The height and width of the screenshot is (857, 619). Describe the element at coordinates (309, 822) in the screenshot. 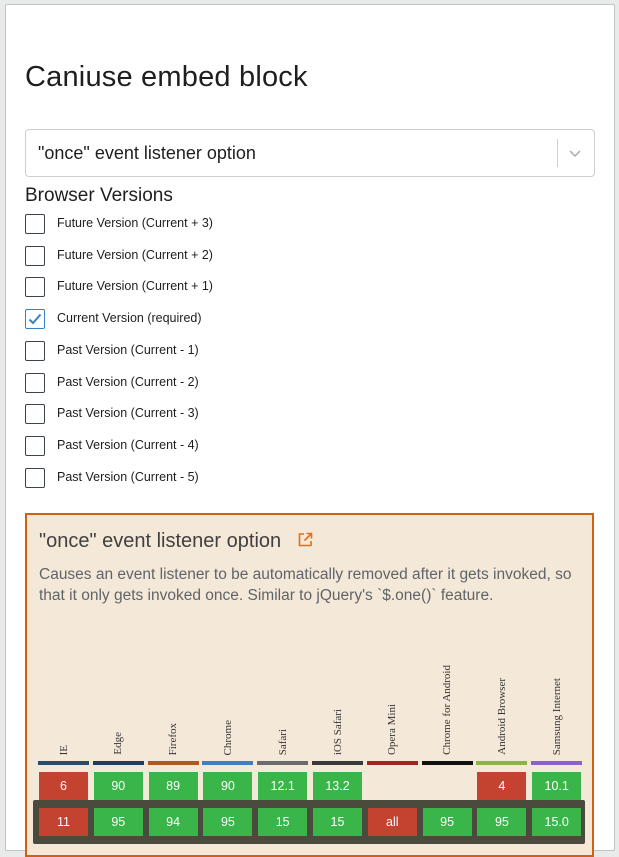

I see `current-version-row: 11 95 94 95 15 15 all 95 95 15.0` at that location.